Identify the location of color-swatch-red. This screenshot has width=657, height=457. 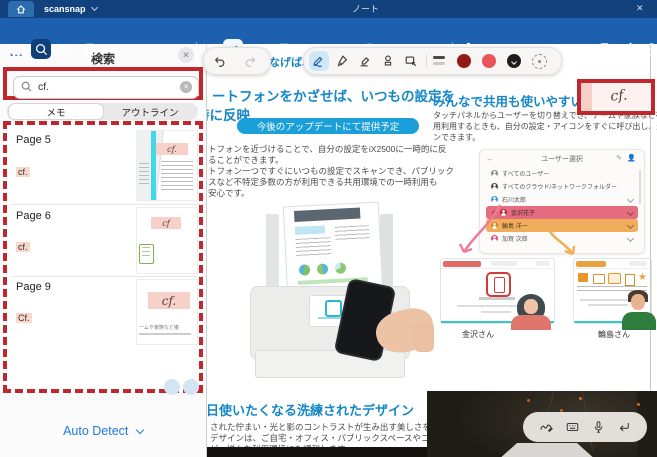
(489, 61).